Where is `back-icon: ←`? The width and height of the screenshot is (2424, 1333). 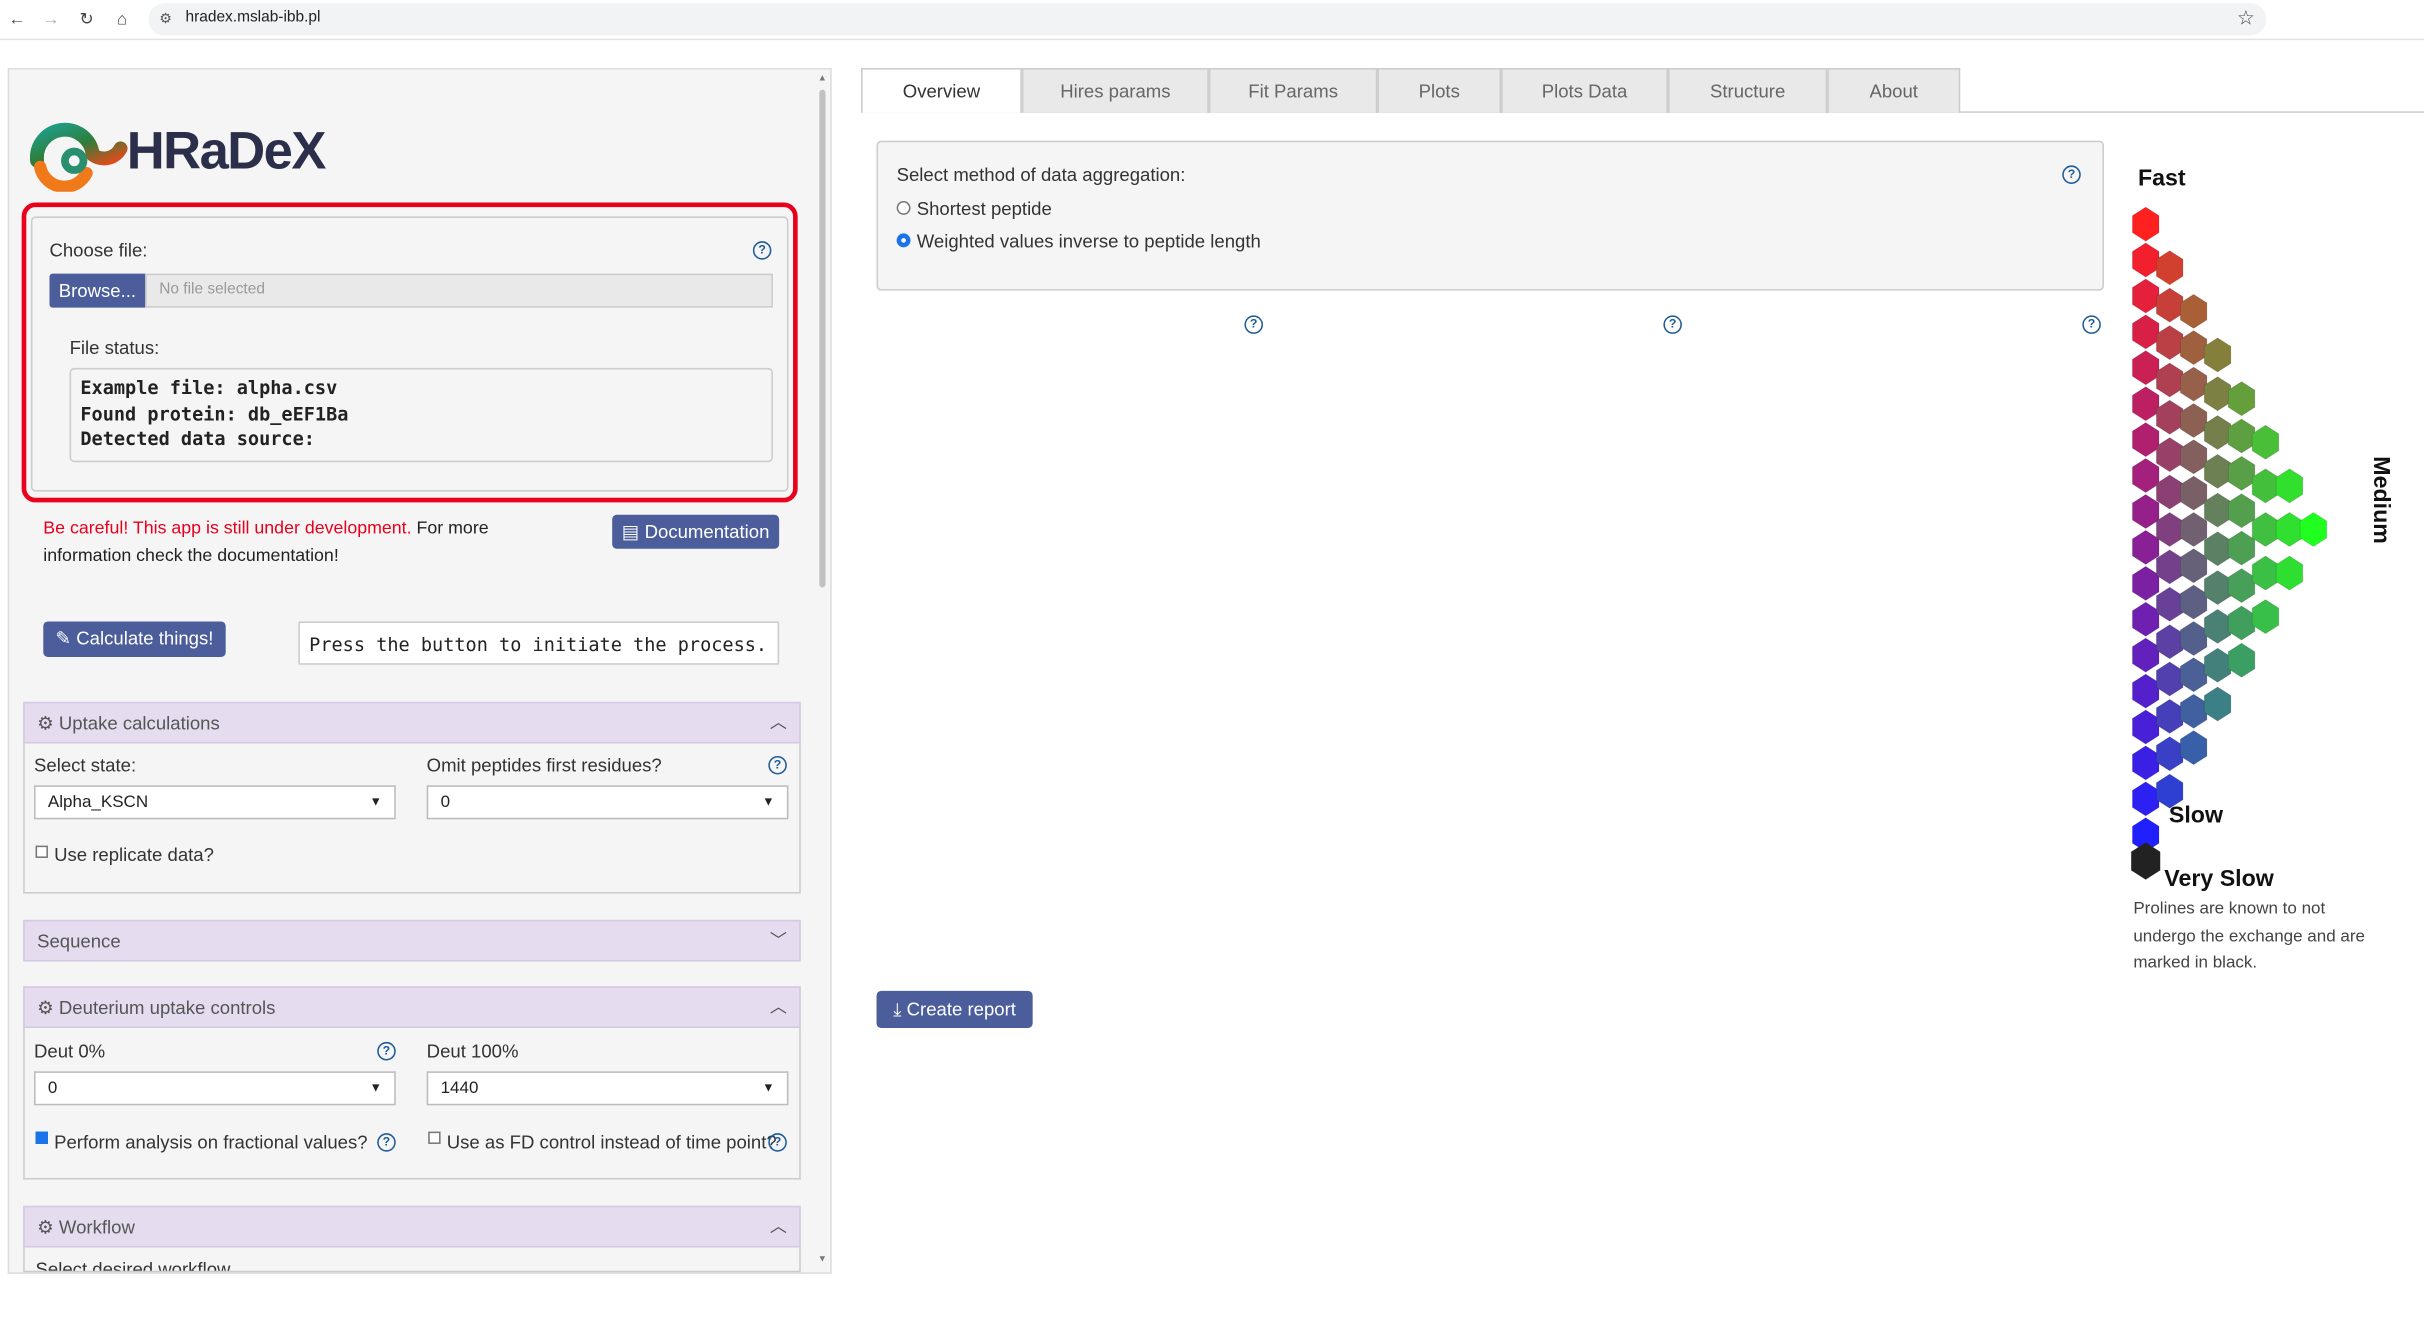 back-icon: ← is located at coordinates (17, 20).